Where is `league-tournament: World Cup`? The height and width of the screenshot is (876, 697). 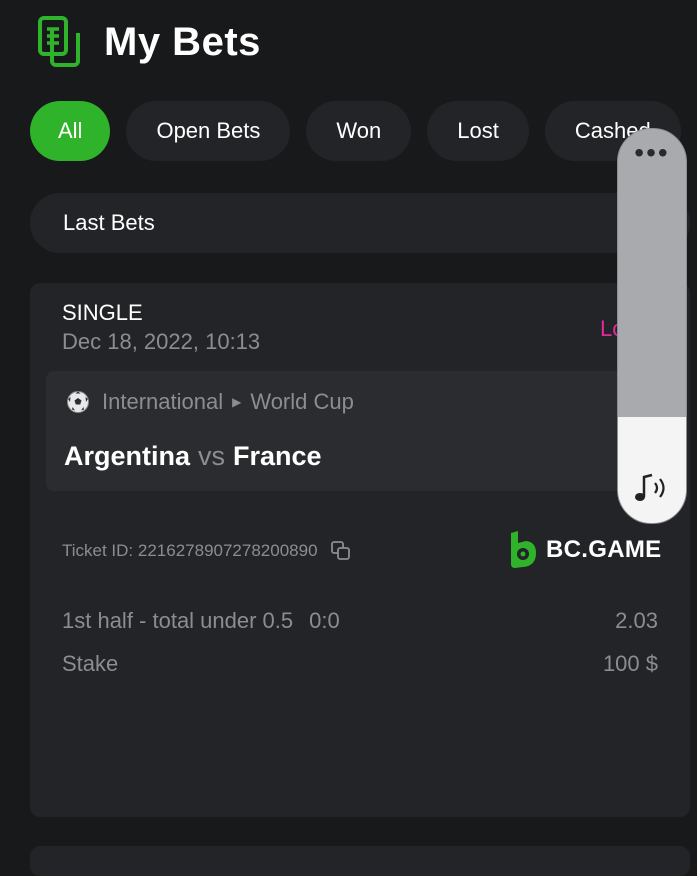
league-tournament: World Cup is located at coordinates (302, 401).